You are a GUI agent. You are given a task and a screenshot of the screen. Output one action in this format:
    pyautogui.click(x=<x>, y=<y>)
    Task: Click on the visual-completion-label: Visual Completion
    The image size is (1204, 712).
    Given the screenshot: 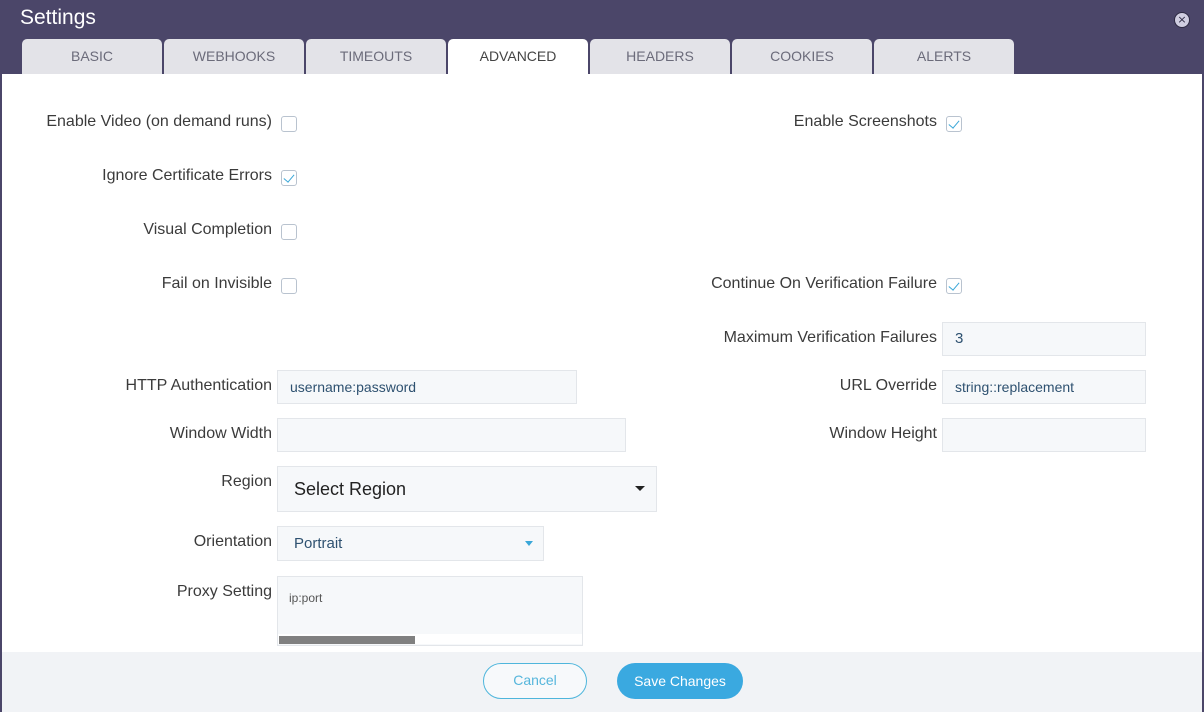 What is the action you would take?
    pyautogui.click(x=207, y=229)
    